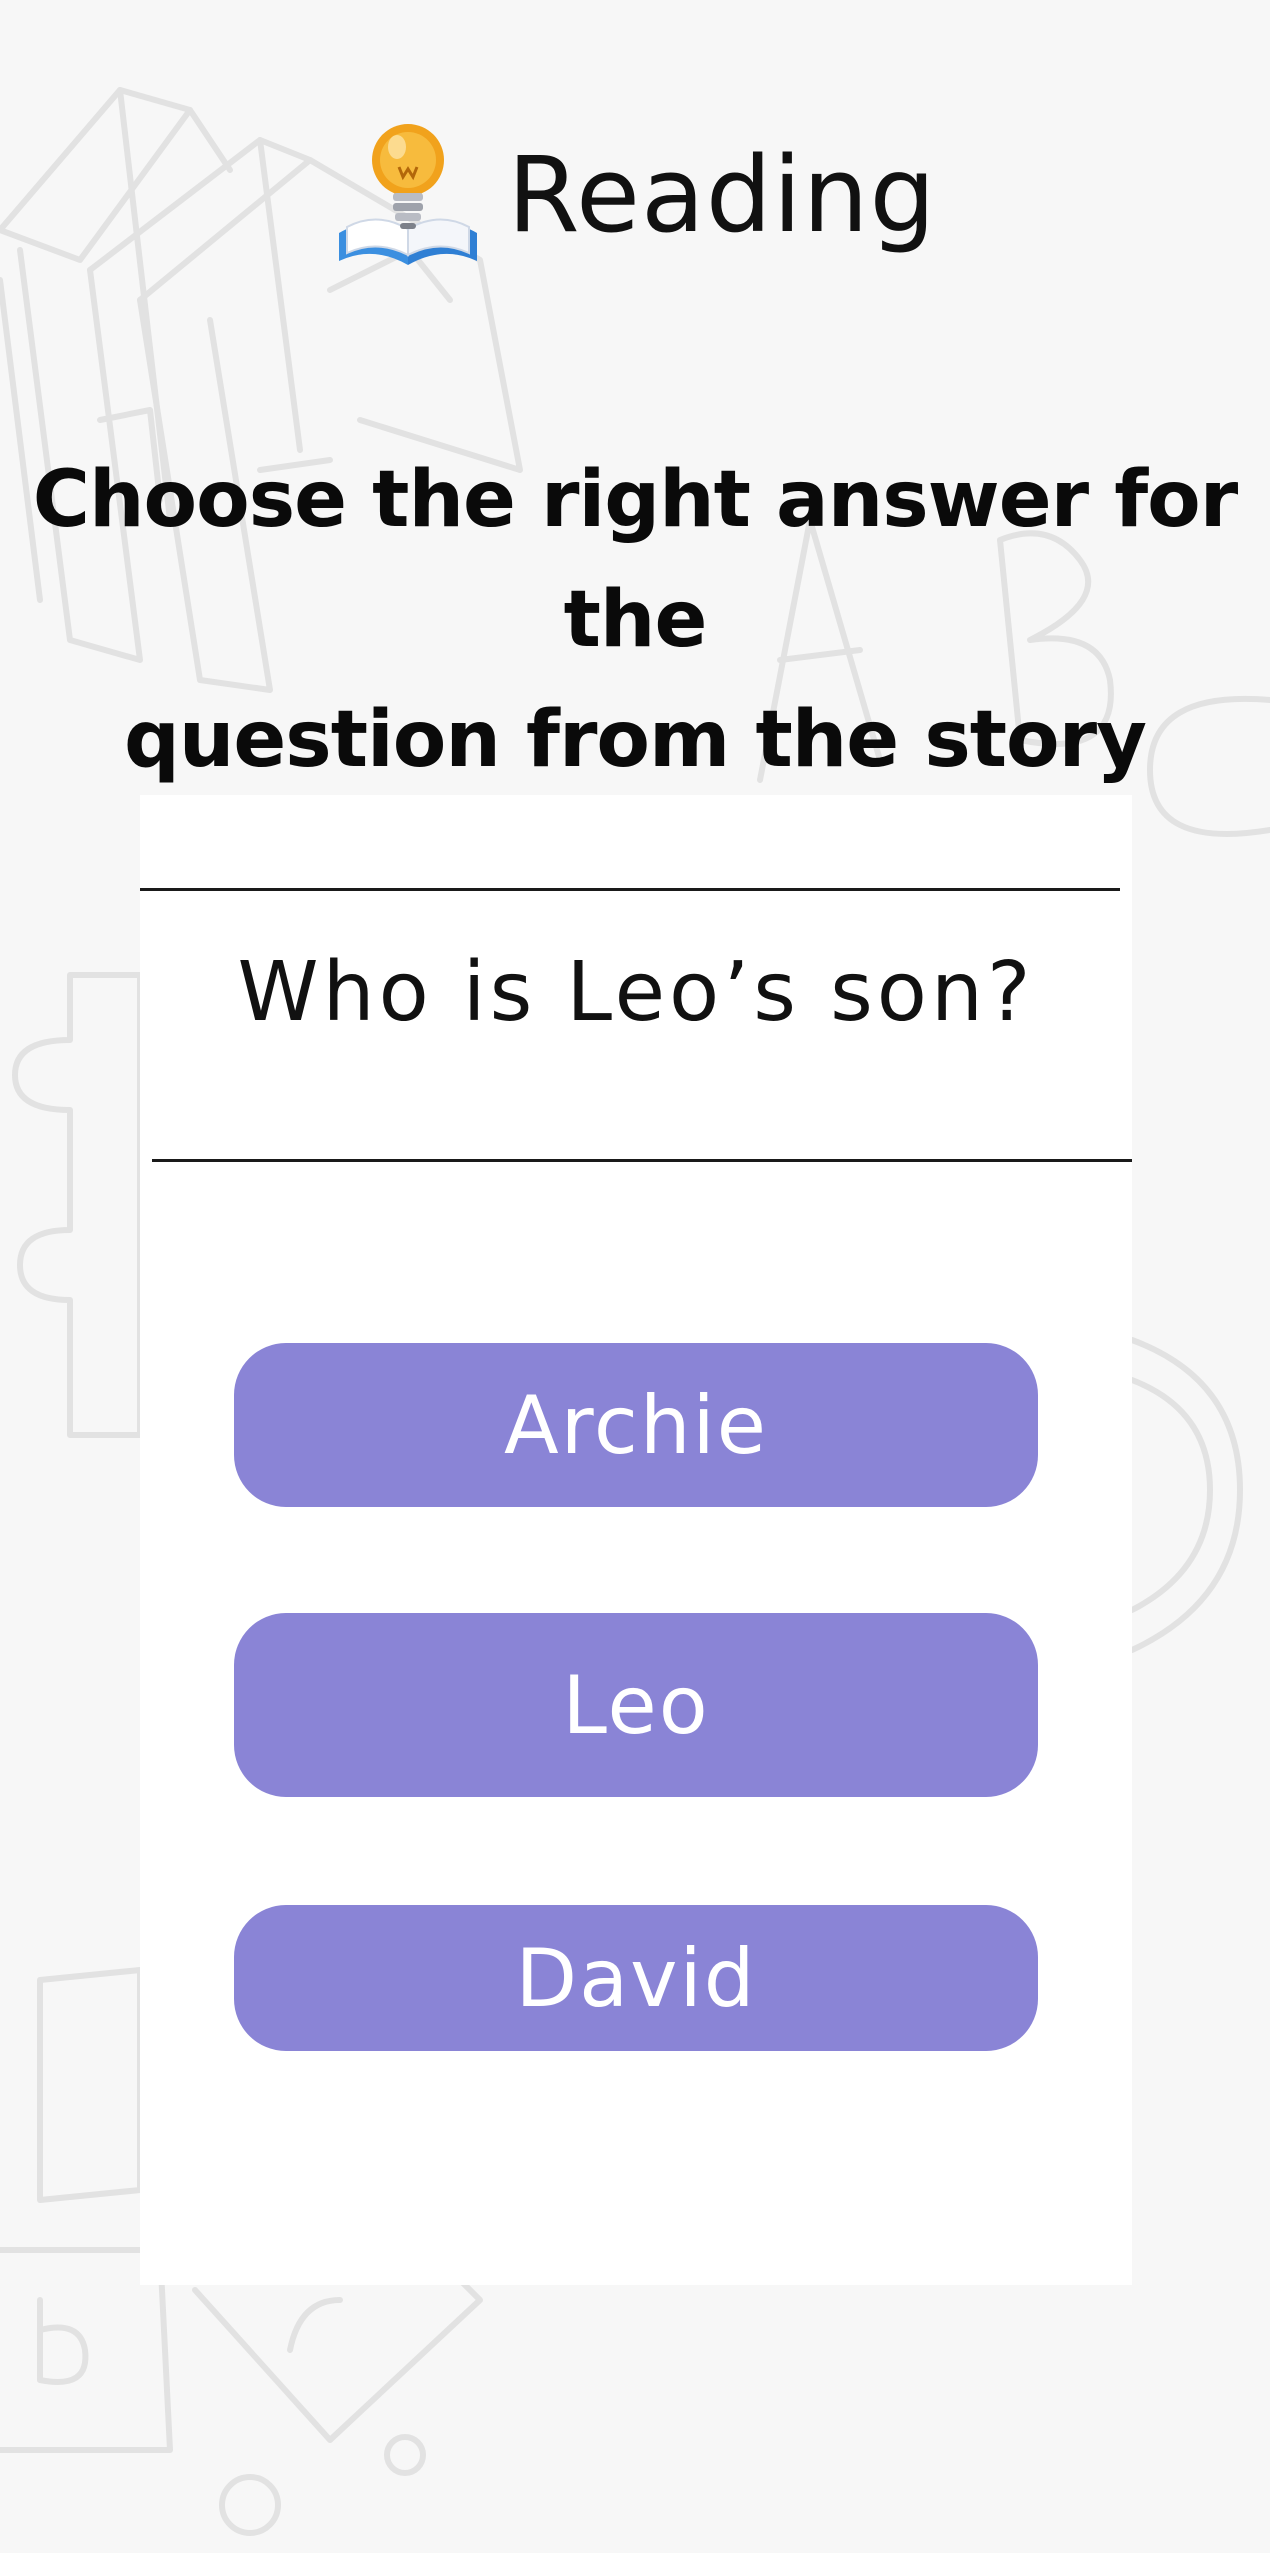 The width and height of the screenshot is (1270, 2553). What do you see at coordinates (635, 740) in the screenshot?
I see `instruction-line-2: question from the story` at bounding box center [635, 740].